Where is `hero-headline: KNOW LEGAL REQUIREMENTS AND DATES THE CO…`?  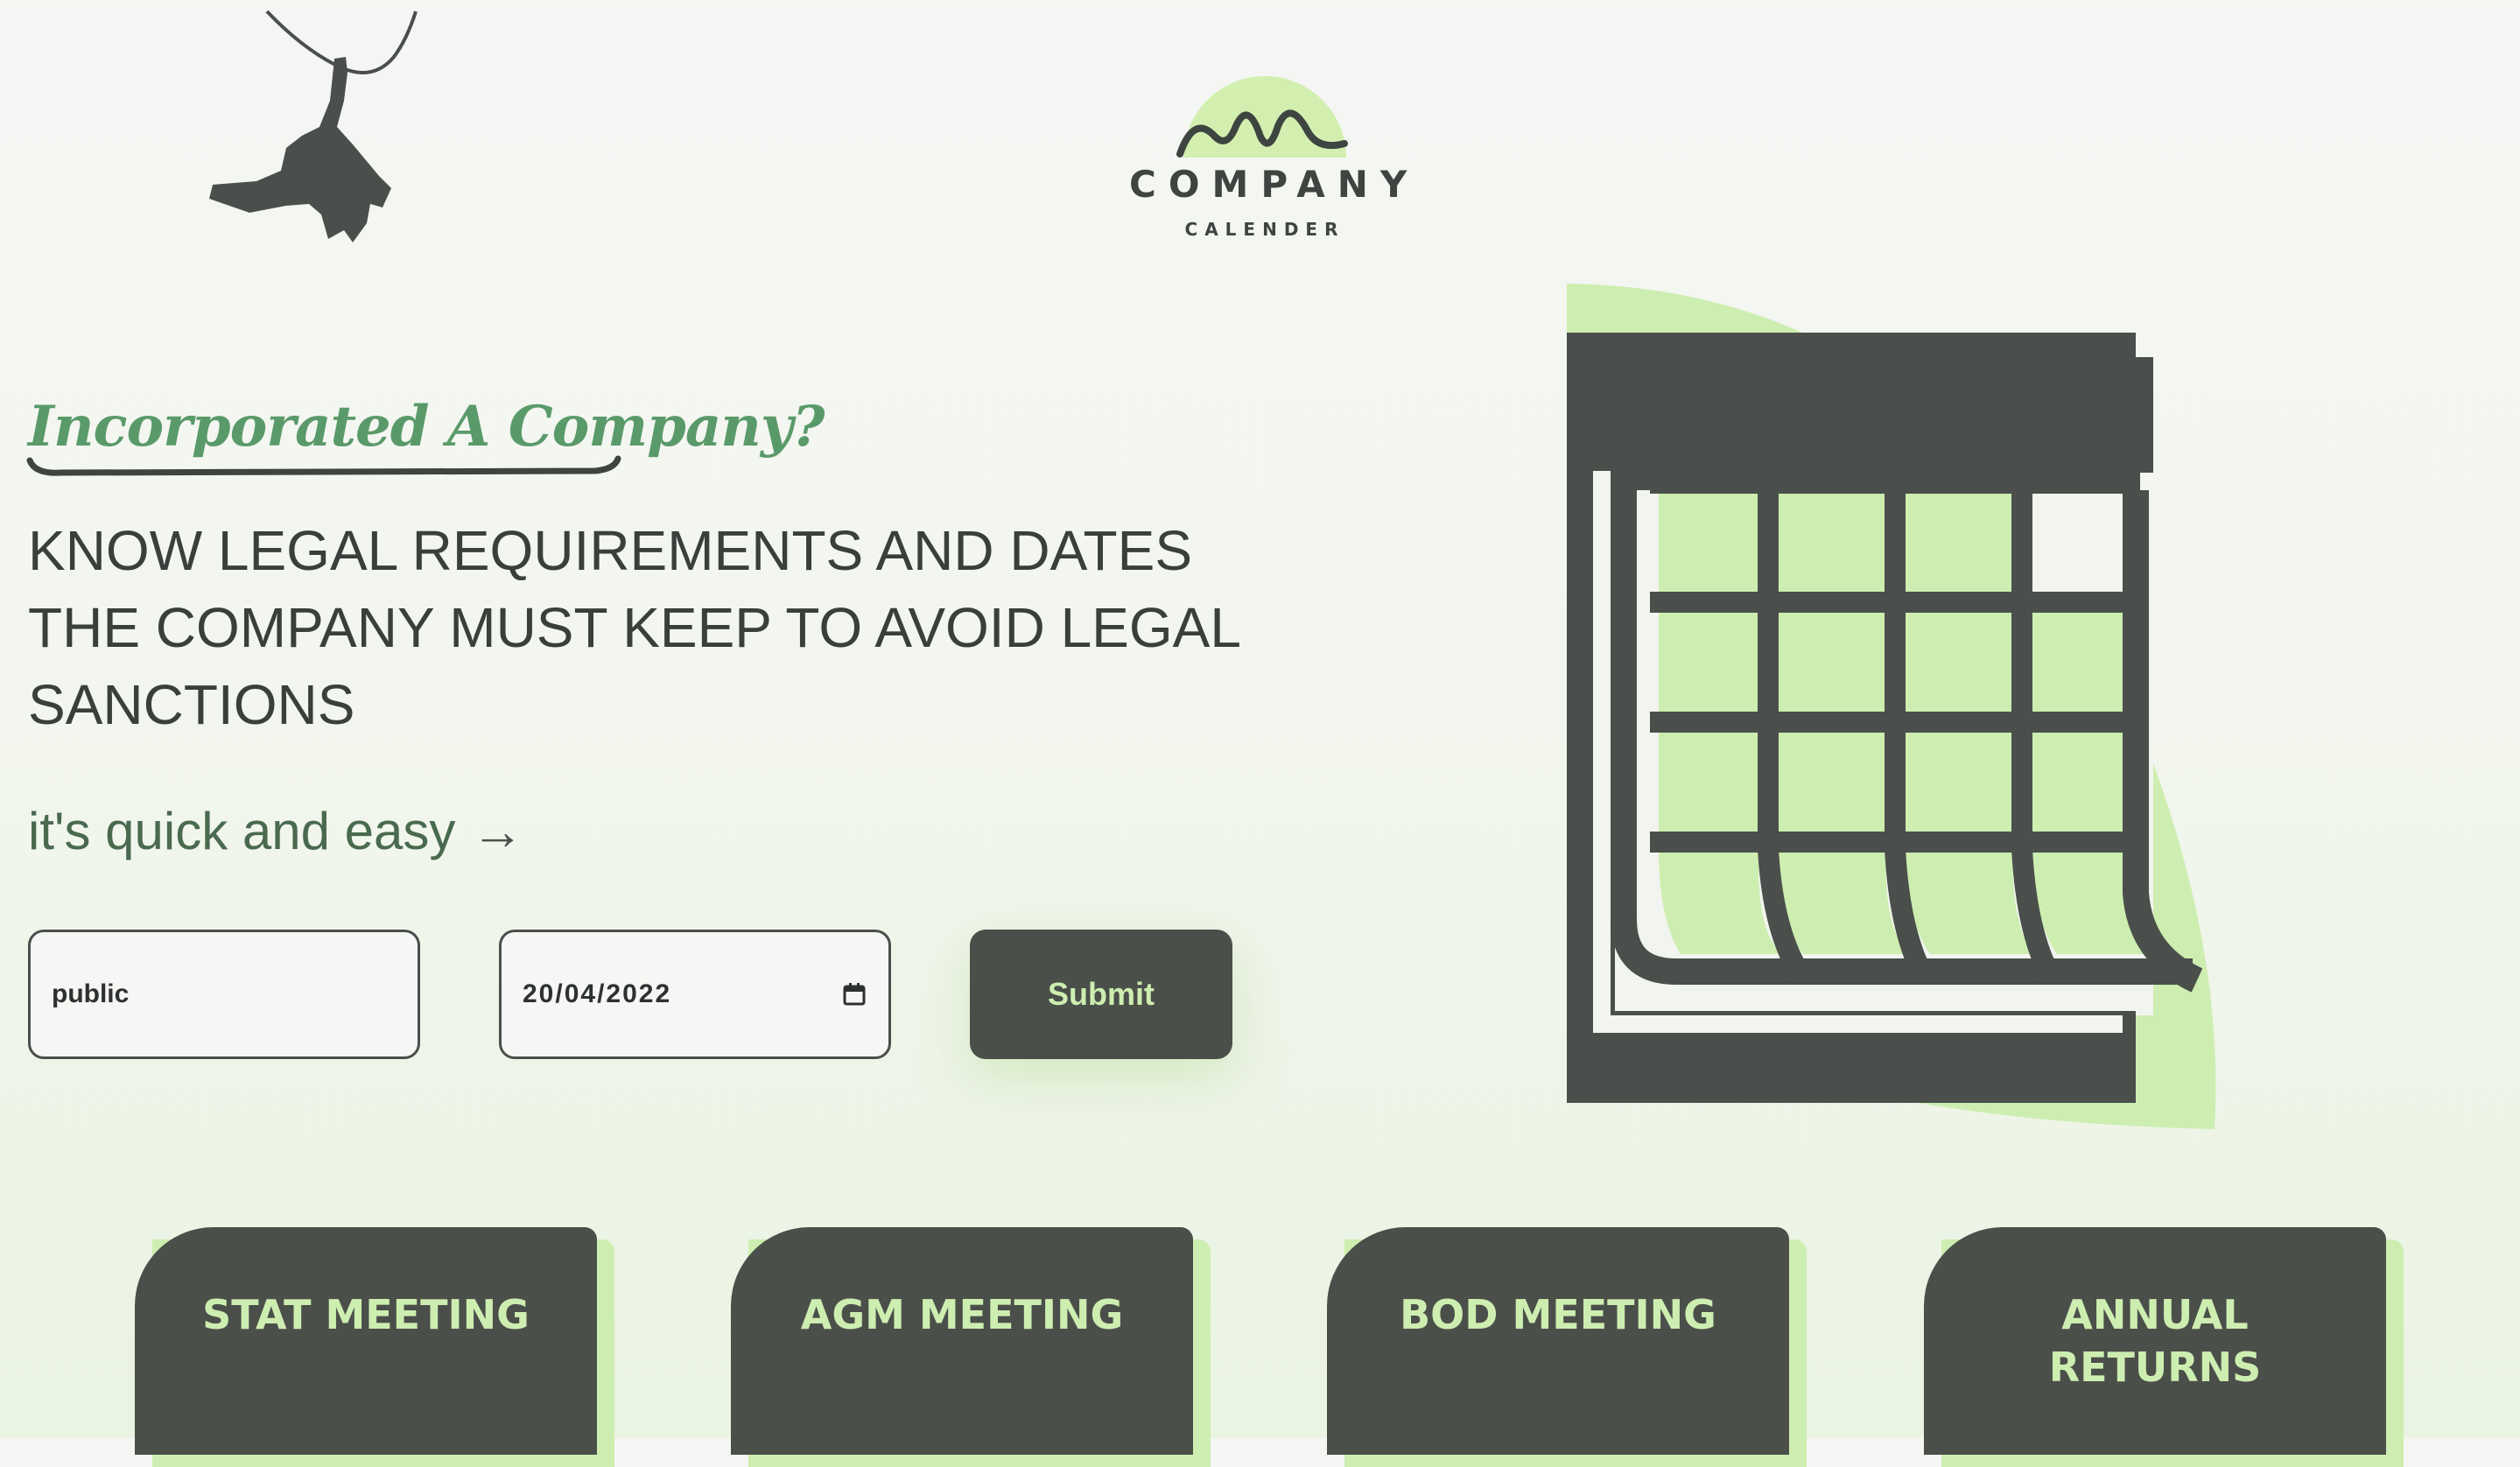
hero-headline: KNOW LEGAL REQUIREMENTS AND DATES THE CO… is located at coordinates (633, 627).